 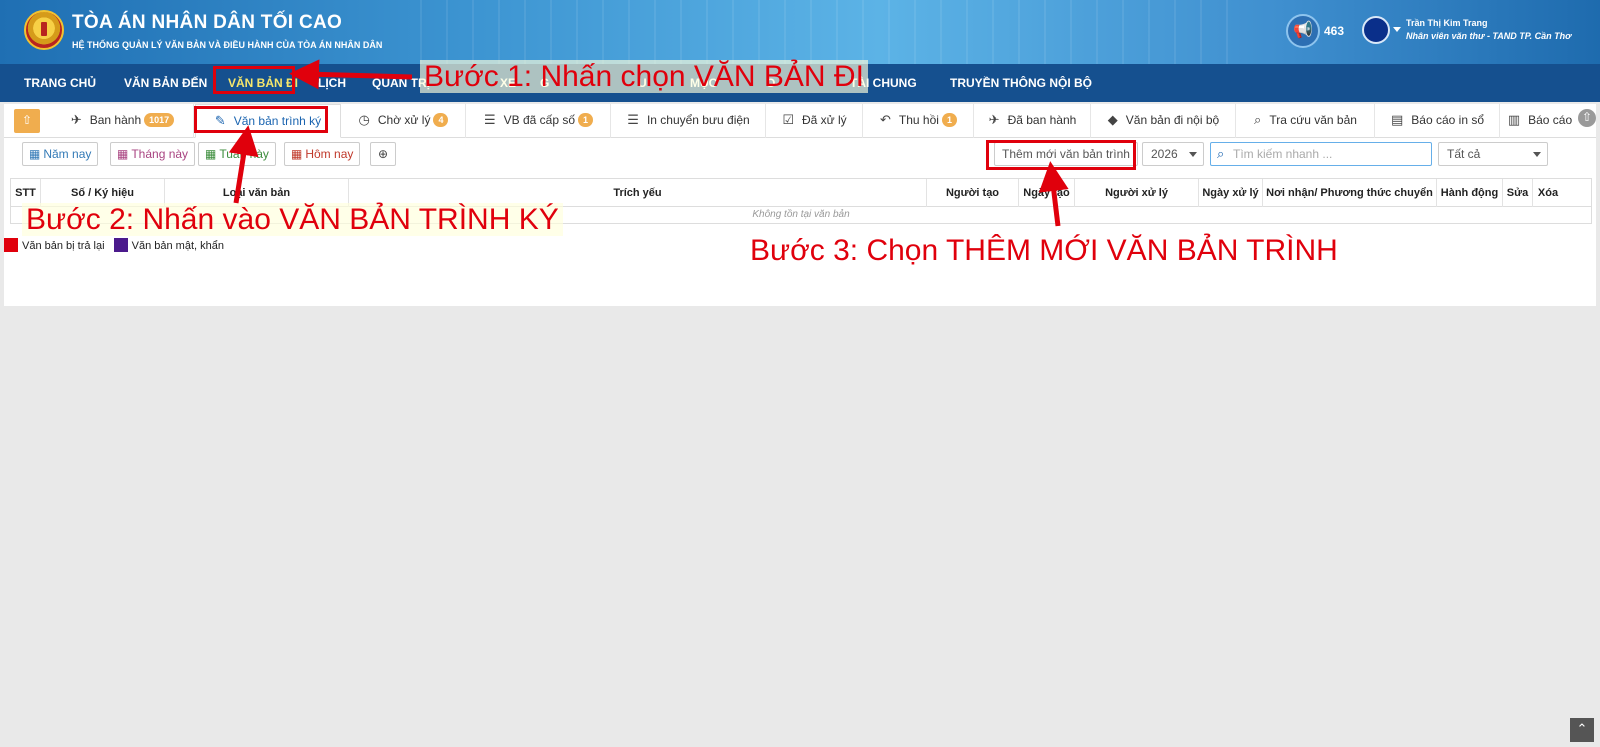 I want to click on filter-month-button: ▦ Tháng này, so click(x=153, y=154).